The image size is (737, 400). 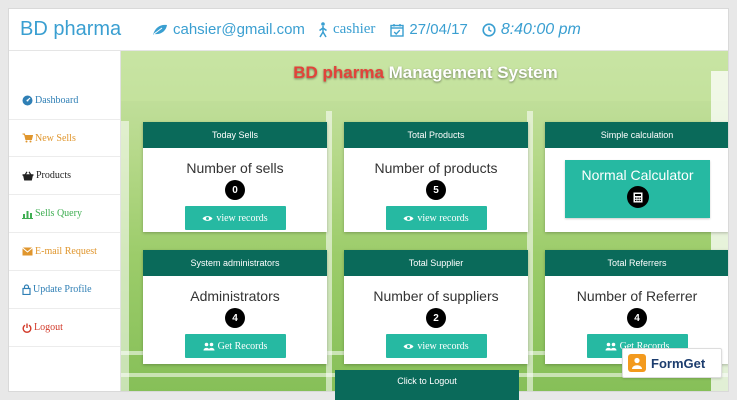 I want to click on sidebar-item-label: Dashboard, so click(x=57, y=100).